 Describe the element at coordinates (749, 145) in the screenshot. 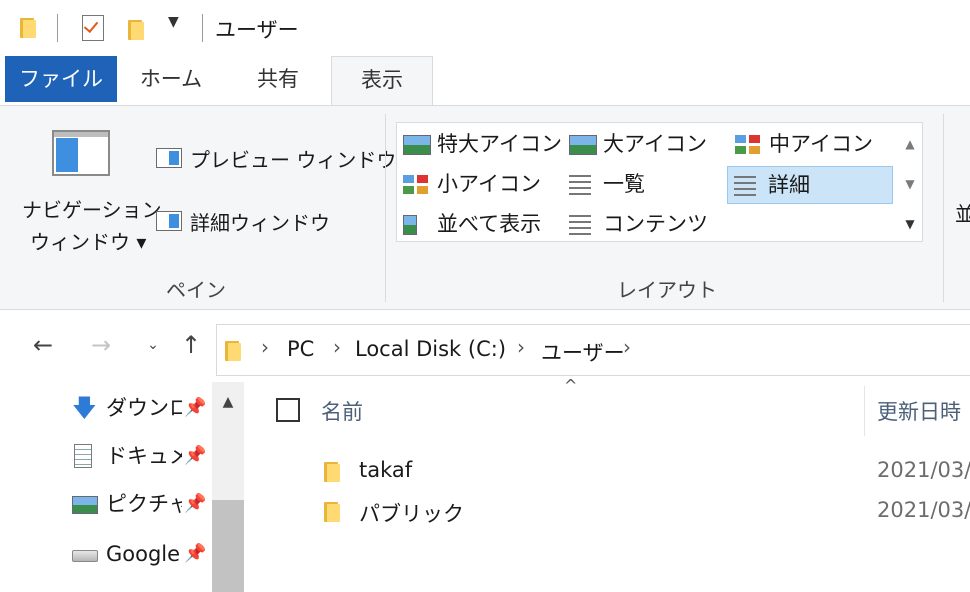

I see `medium-icons-icon` at that location.